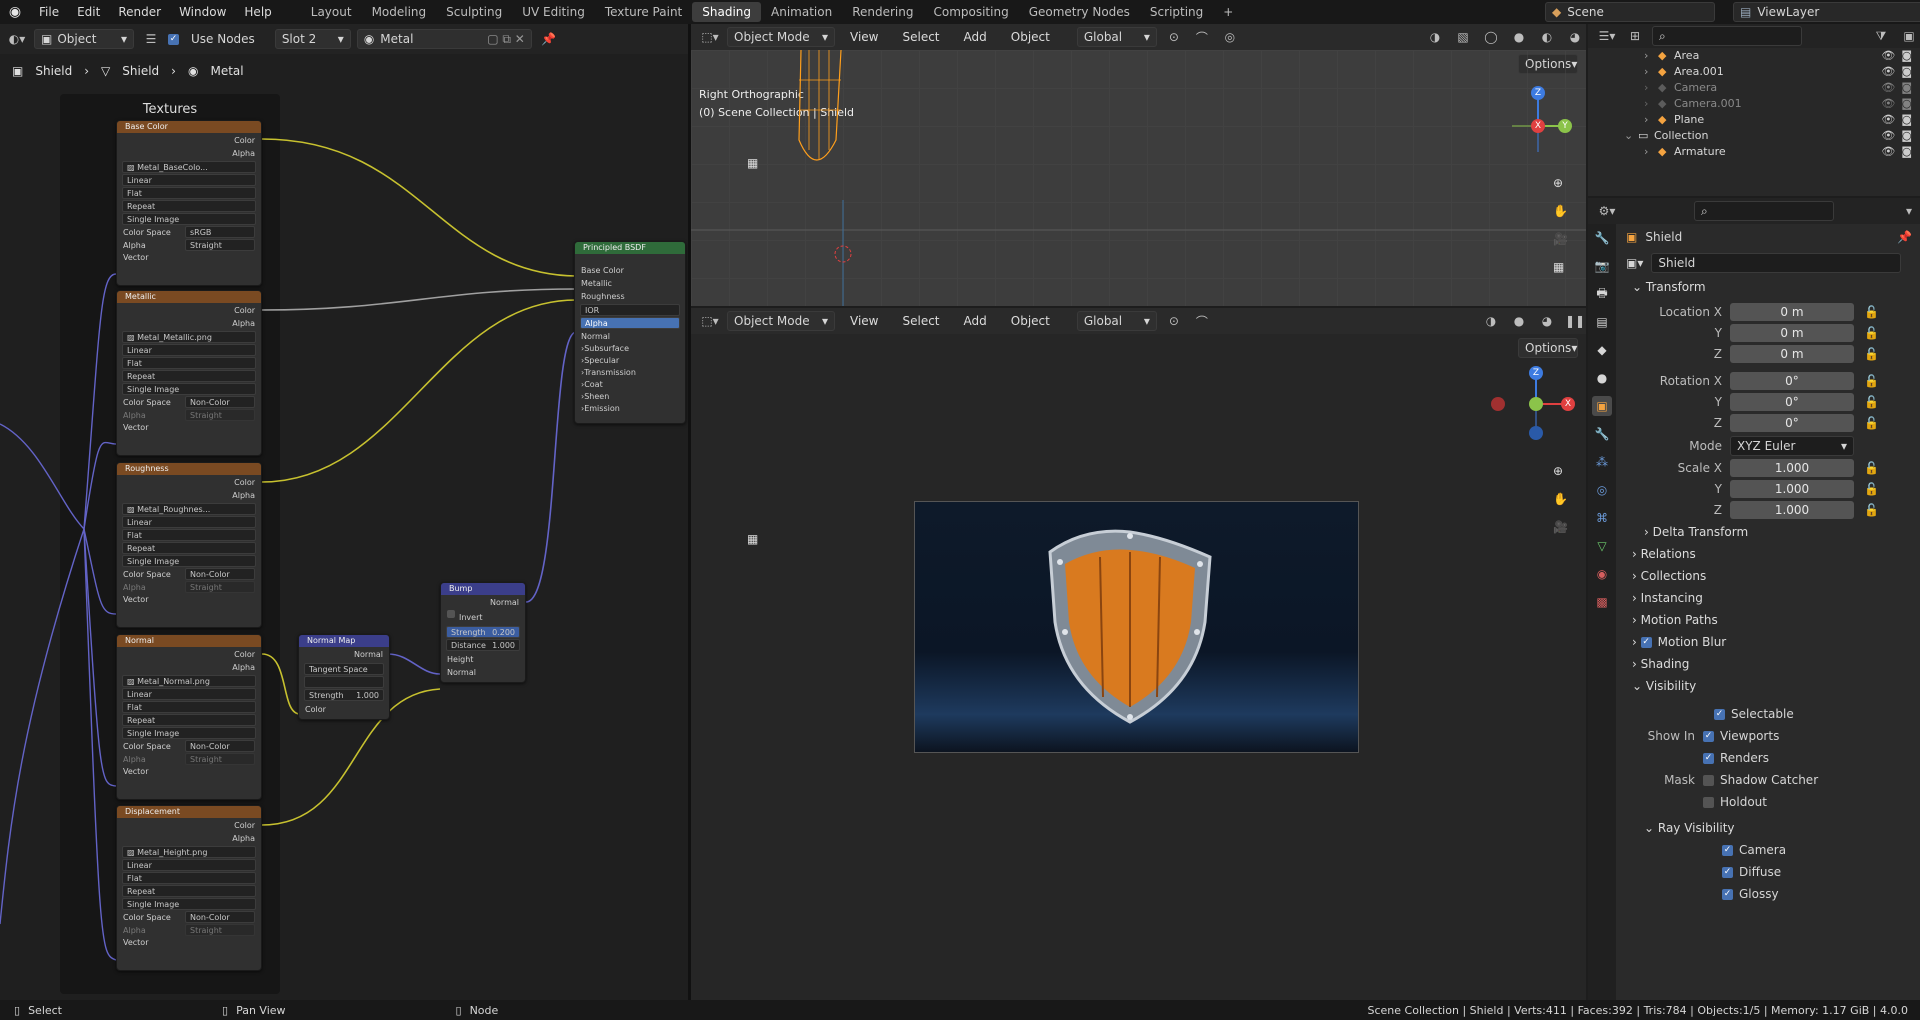 This screenshot has height=1020, width=1920. I want to click on shadow-catcher-checkbox, so click(1708, 780).